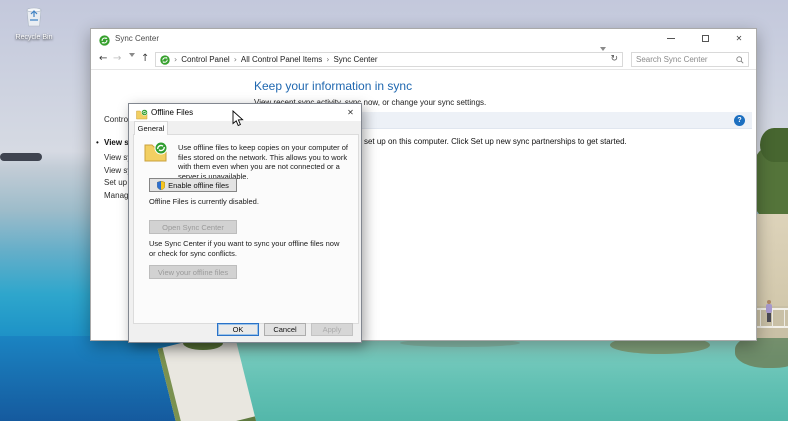 Image resolution: width=788 pixels, height=421 pixels. I want to click on close-button: ✕, so click(739, 38).